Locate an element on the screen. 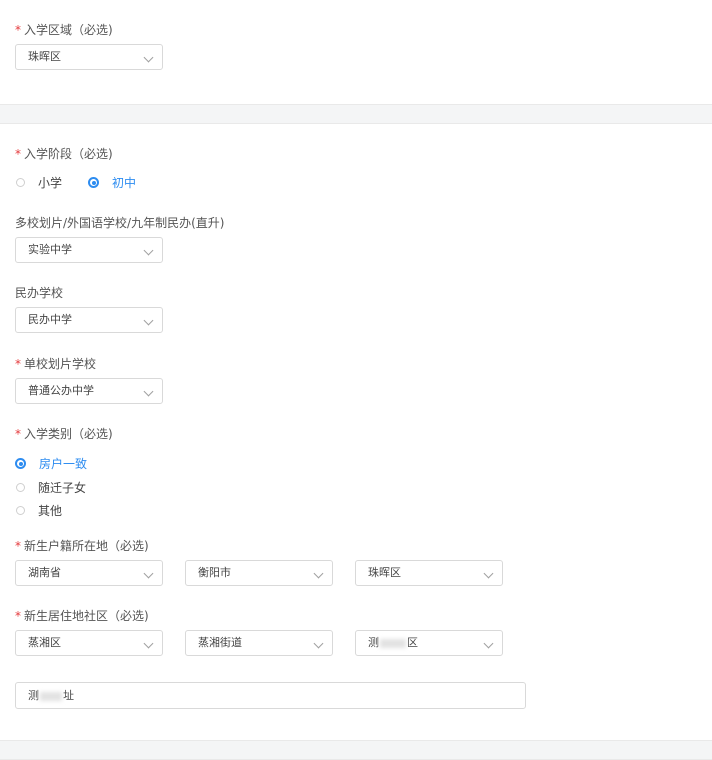 The width and height of the screenshot is (712, 760). category-radio-migrant-children: 随迁子女 is located at coordinates (51, 487).